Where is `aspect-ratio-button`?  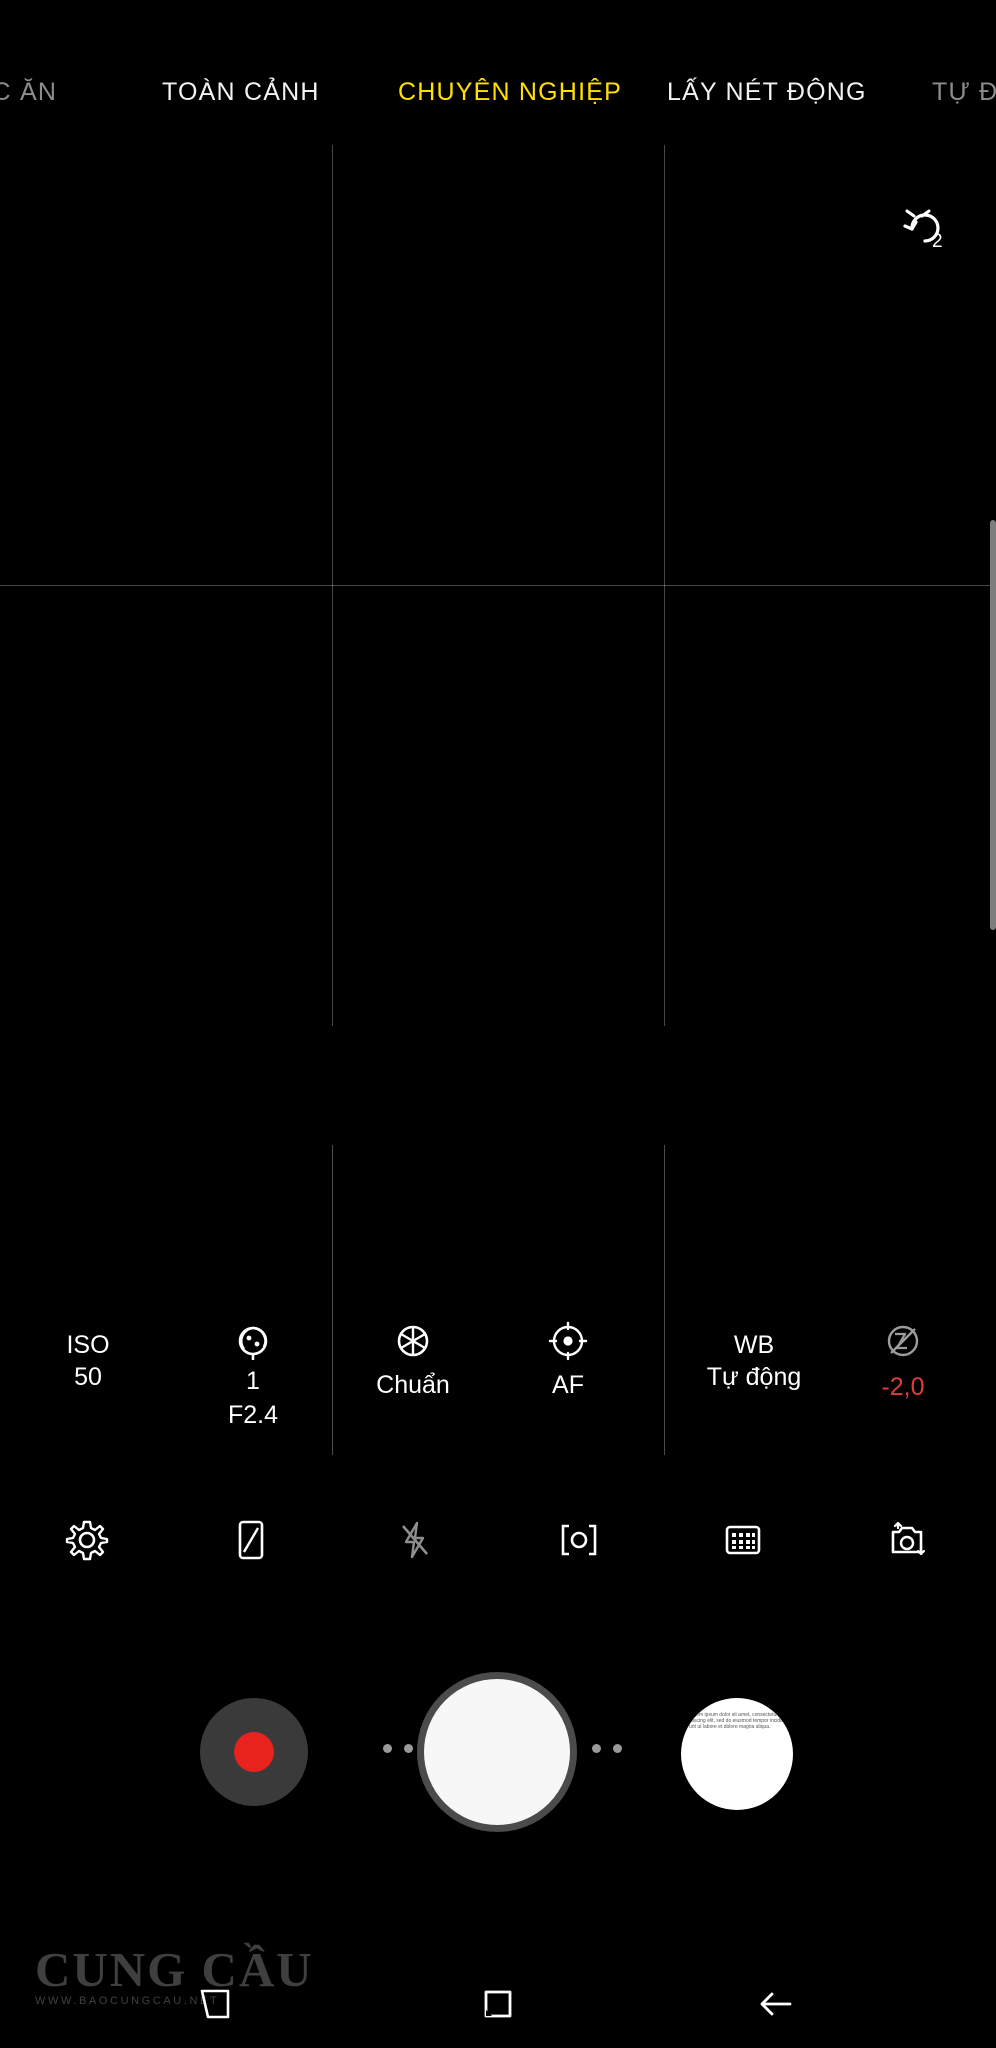 aspect-ratio-button is located at coordinates (251, 1540).